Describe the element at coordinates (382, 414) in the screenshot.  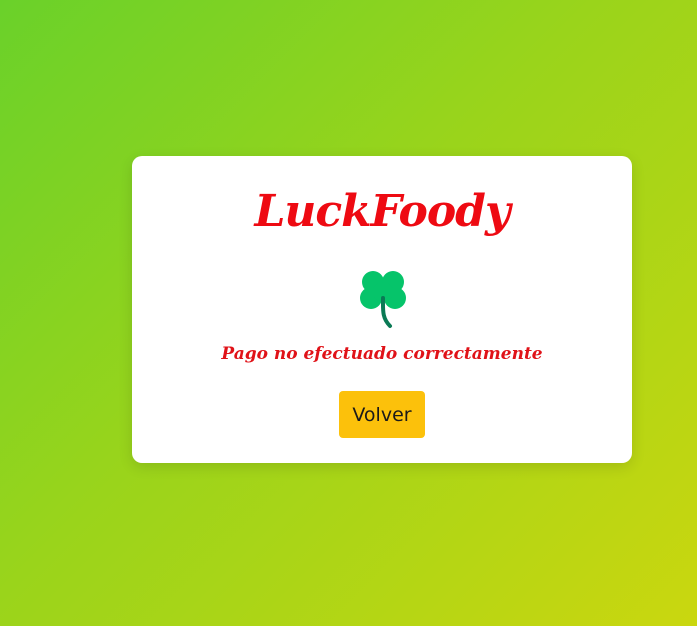
I see `back-button: Volver` at that location.